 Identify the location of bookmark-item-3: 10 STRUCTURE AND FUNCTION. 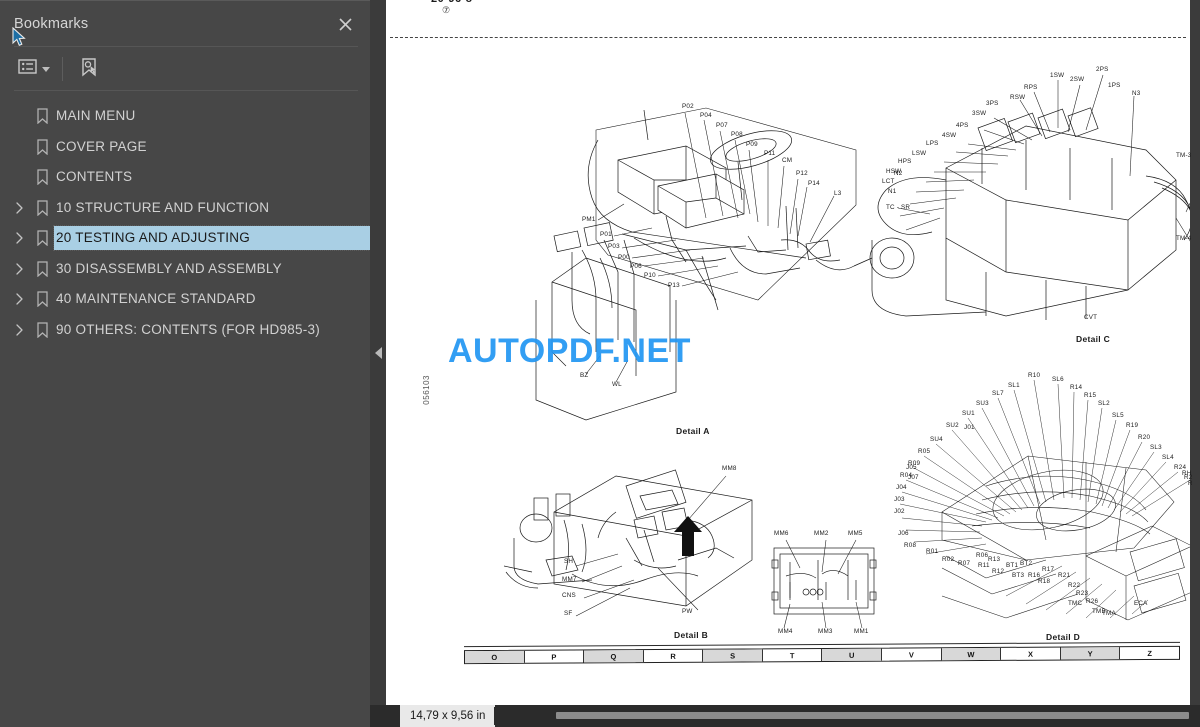
(185, 208).